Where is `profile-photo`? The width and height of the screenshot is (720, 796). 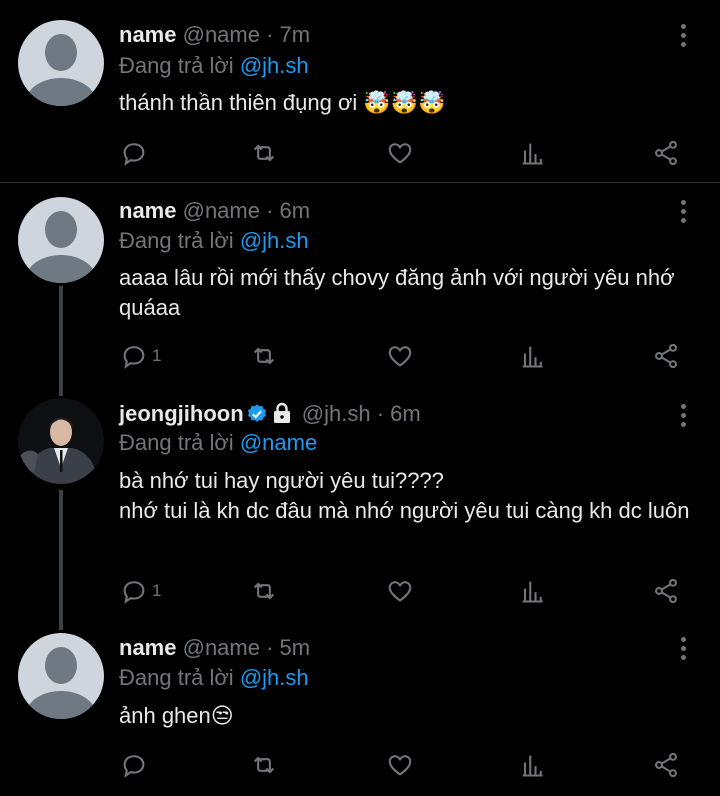
profile-photo is located at coordinates (61, 441).